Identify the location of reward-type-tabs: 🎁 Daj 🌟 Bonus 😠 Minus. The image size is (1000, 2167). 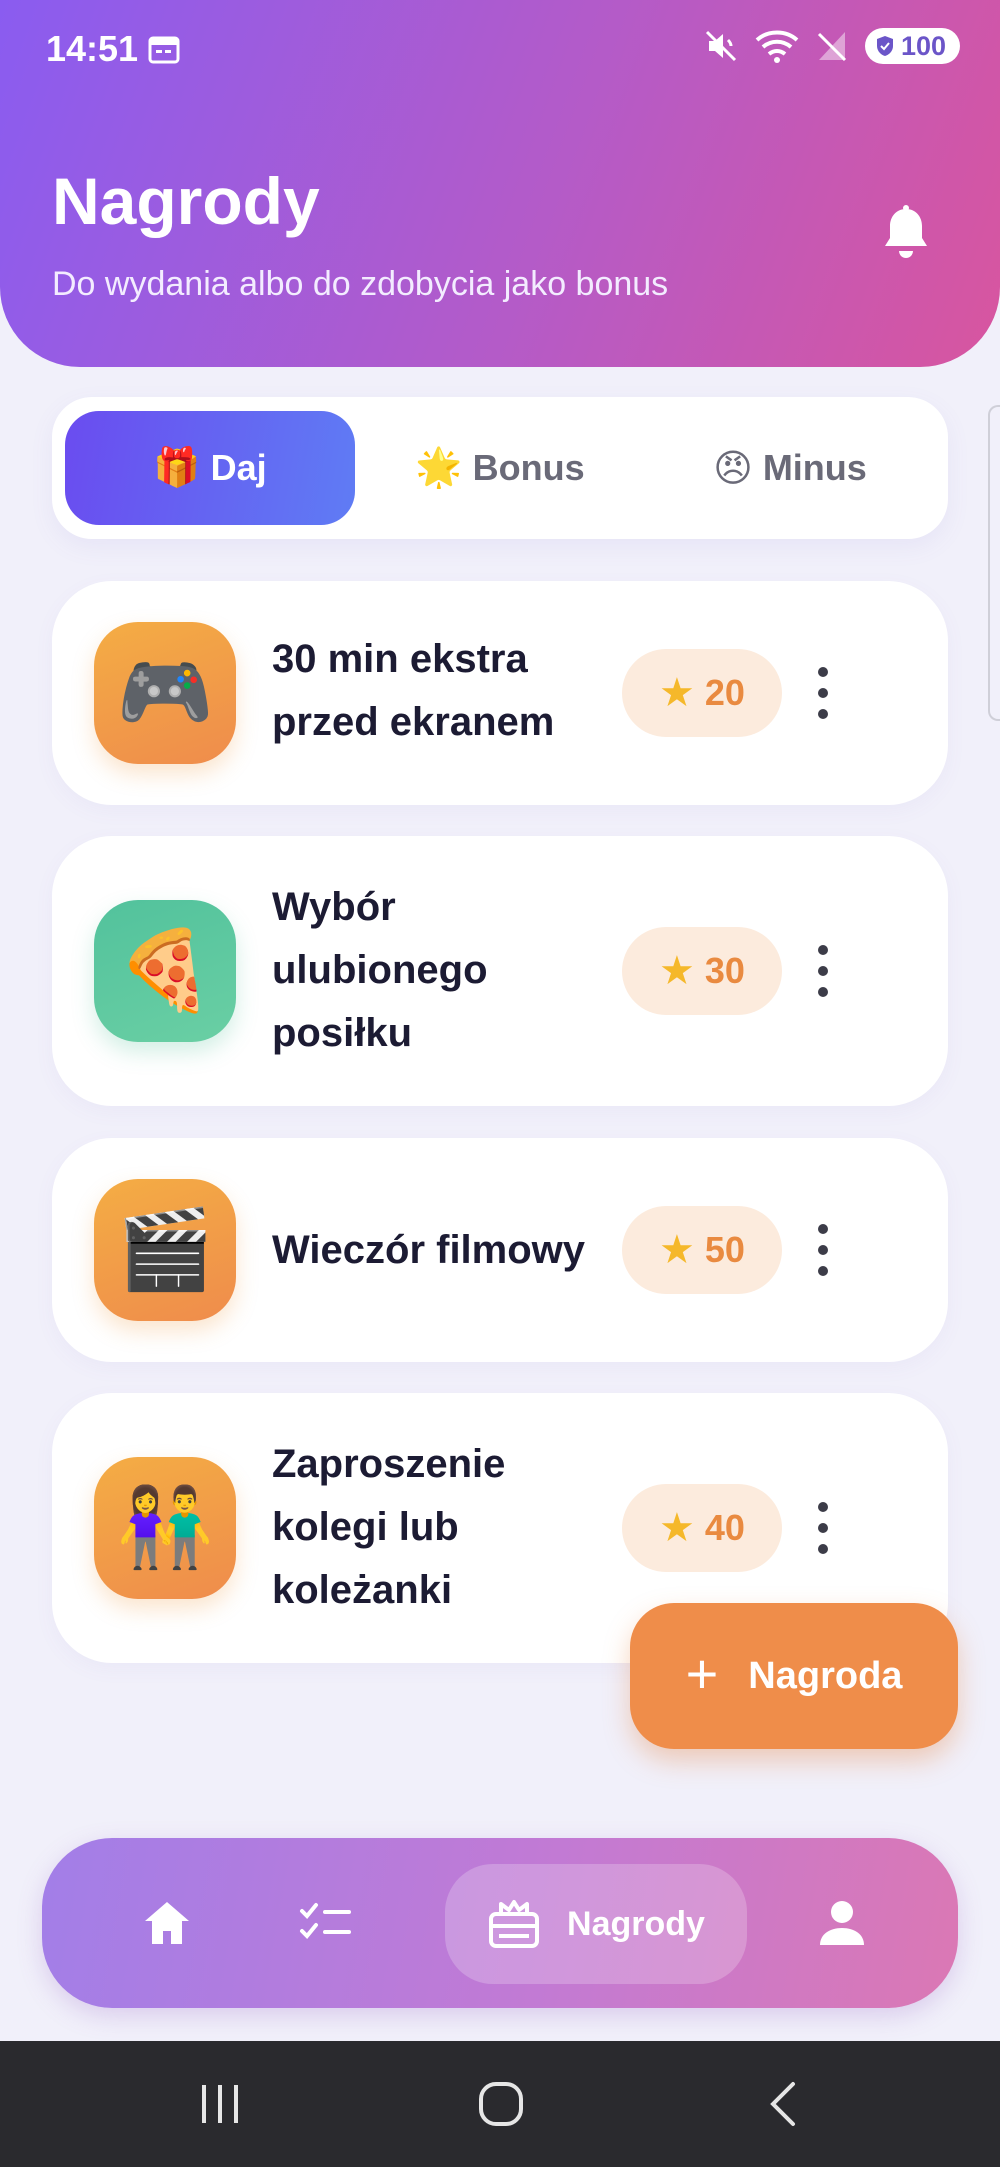
(500, 468).